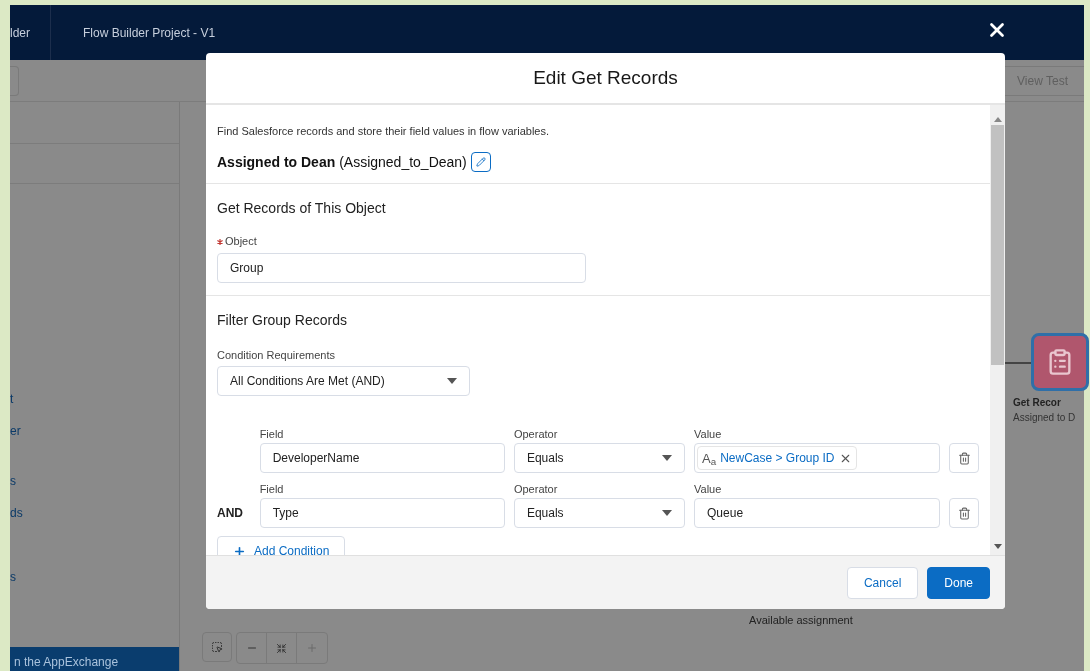 The image size is (1090, 671). Describe the element at coordinates (605, 77) in the screenshot. I see `dialog-title: Edit Get Records` at that location.